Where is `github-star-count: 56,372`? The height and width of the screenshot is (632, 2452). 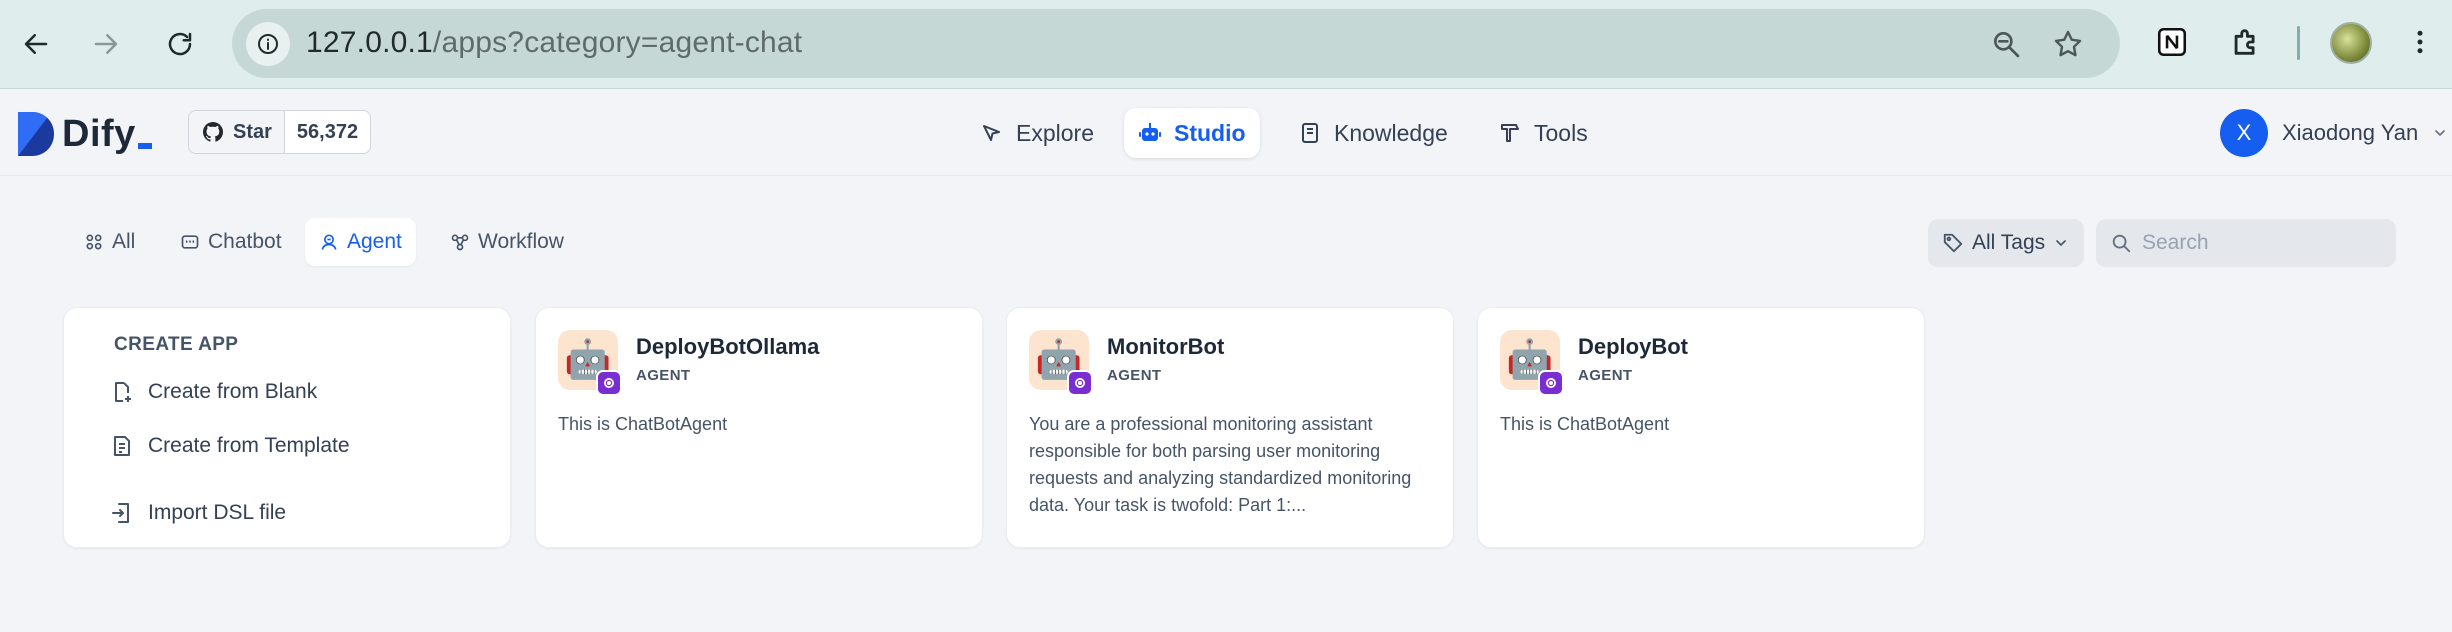
github-star-count: 56,372 is located at coordinates (327, 131).